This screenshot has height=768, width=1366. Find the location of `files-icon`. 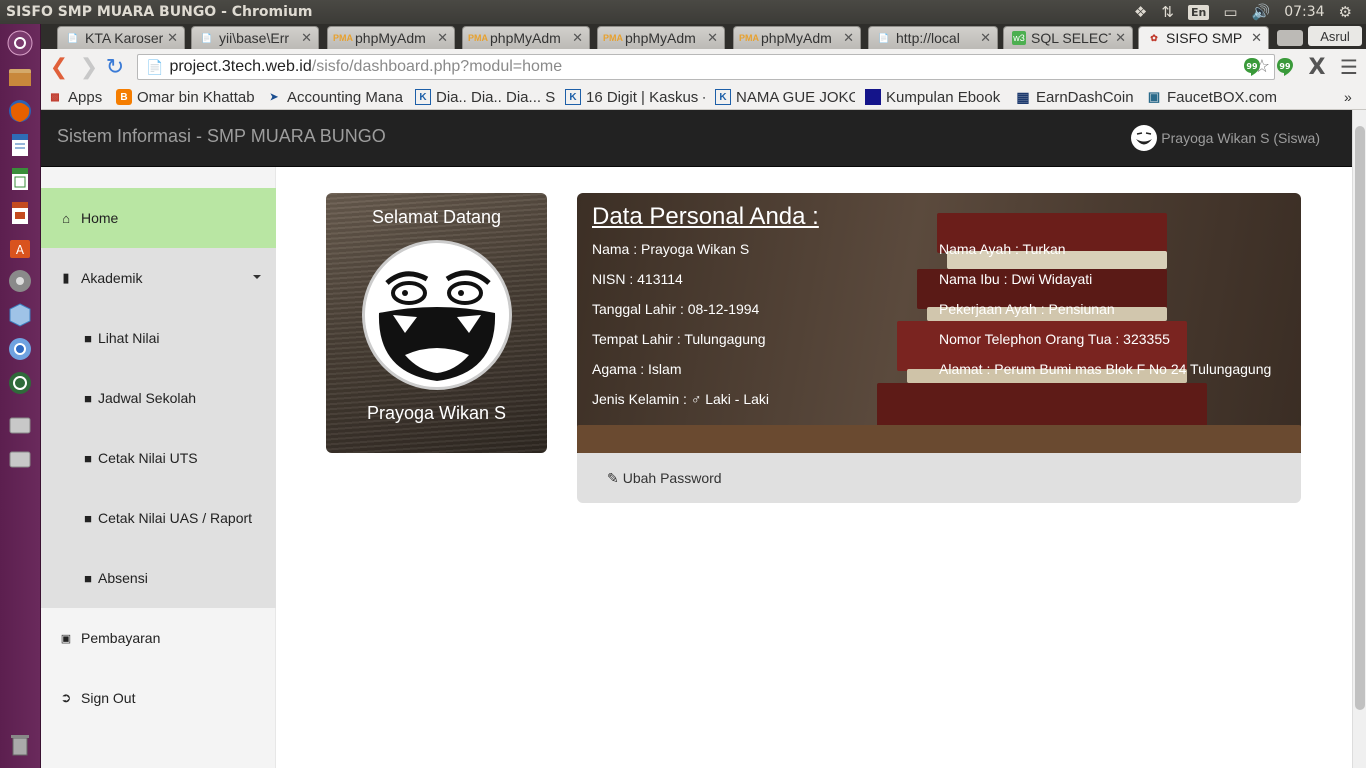

files-icon is located at coordinates (20, 77).